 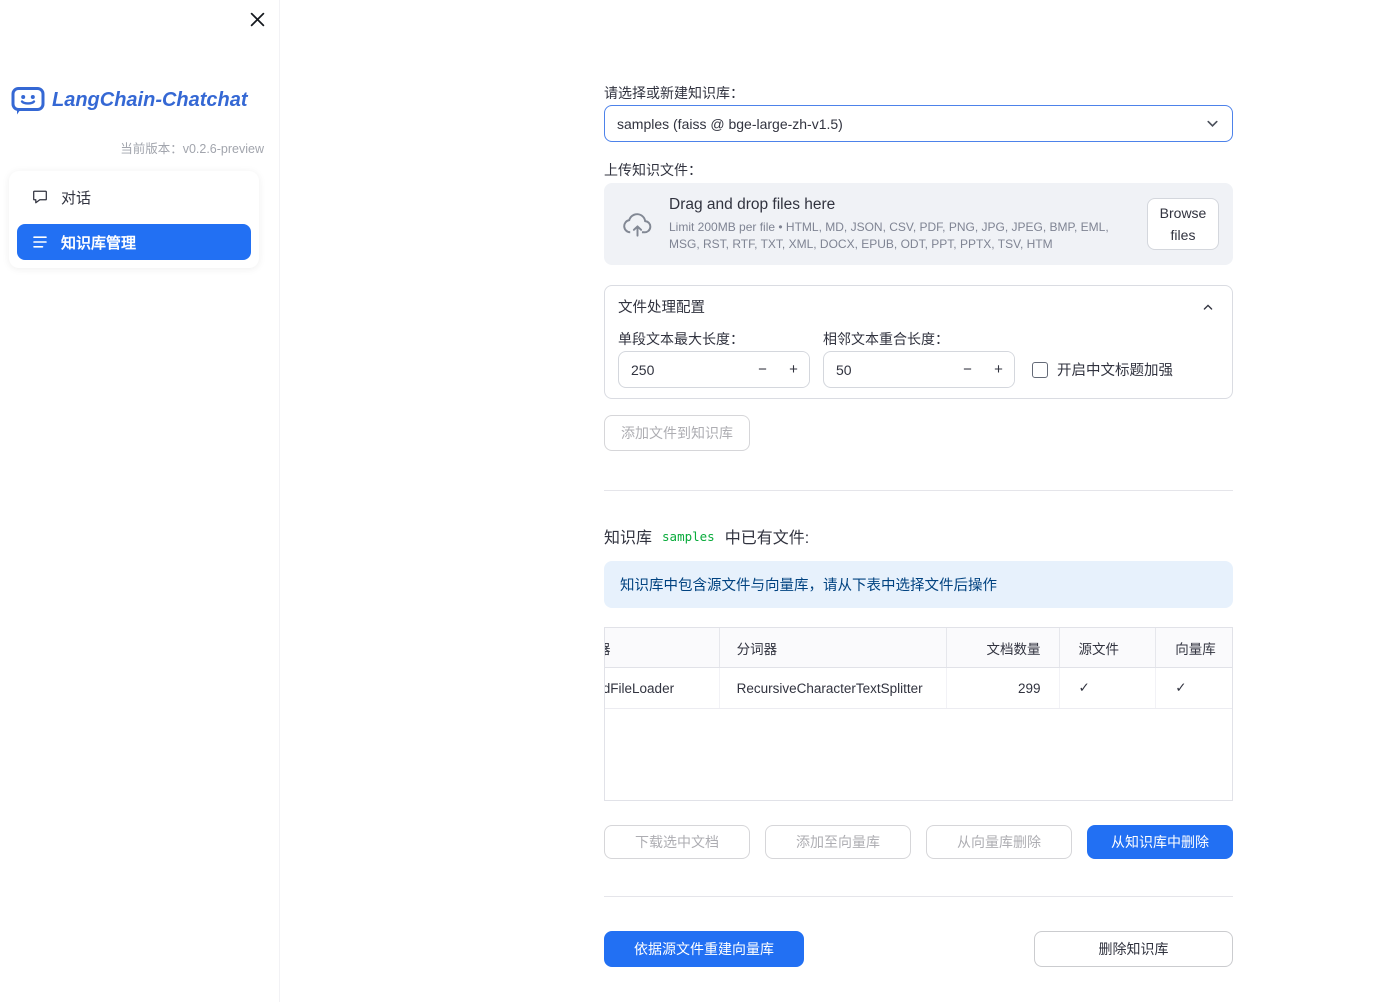 What do you see at coordinates (99, 243) in the screenshot?
I see `sidebar-item-label: 知识库管理` at bounding box center [99, 243].